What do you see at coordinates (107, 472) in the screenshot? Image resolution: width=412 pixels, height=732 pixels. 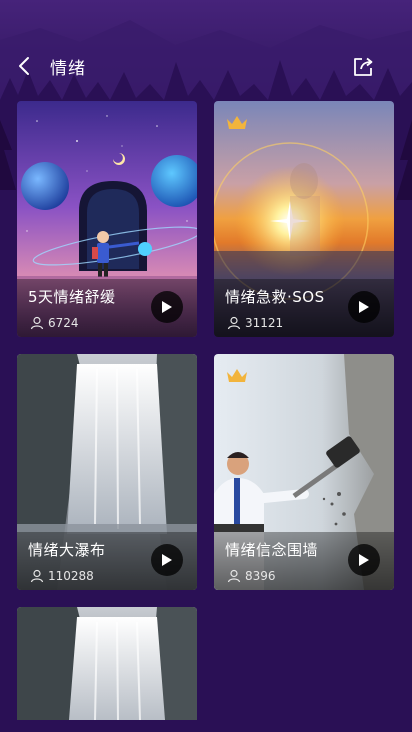 I see `course-card: 情绪大瀑布 110288` at bounding box center [107, 472].